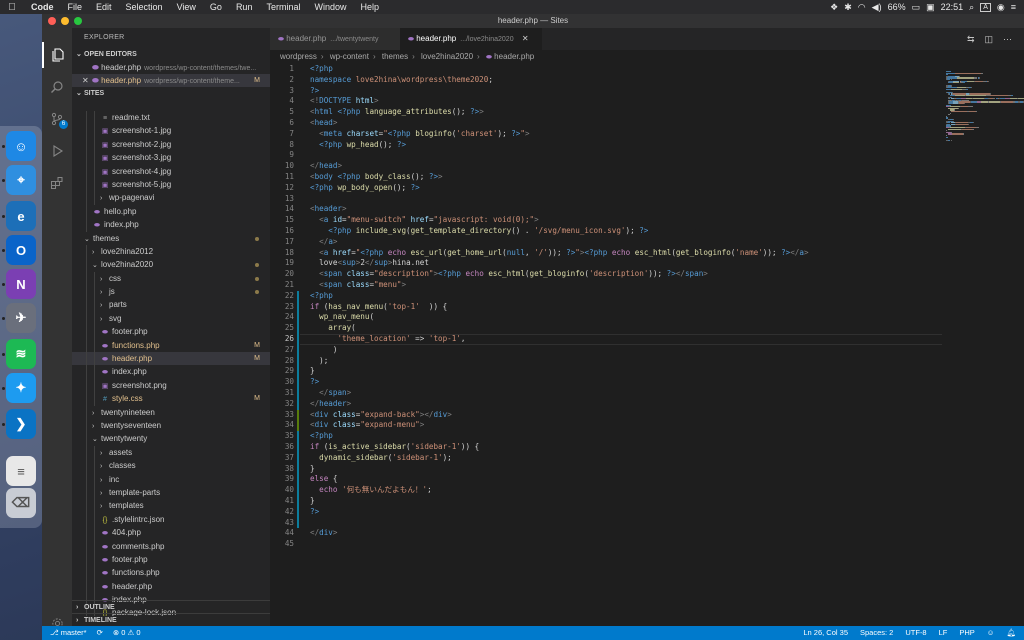  What do you see at coordinates (825, 633) in the screenshot?
I see `cursor-position: Ln 26, Col 35` at bounding box center [825, 633].